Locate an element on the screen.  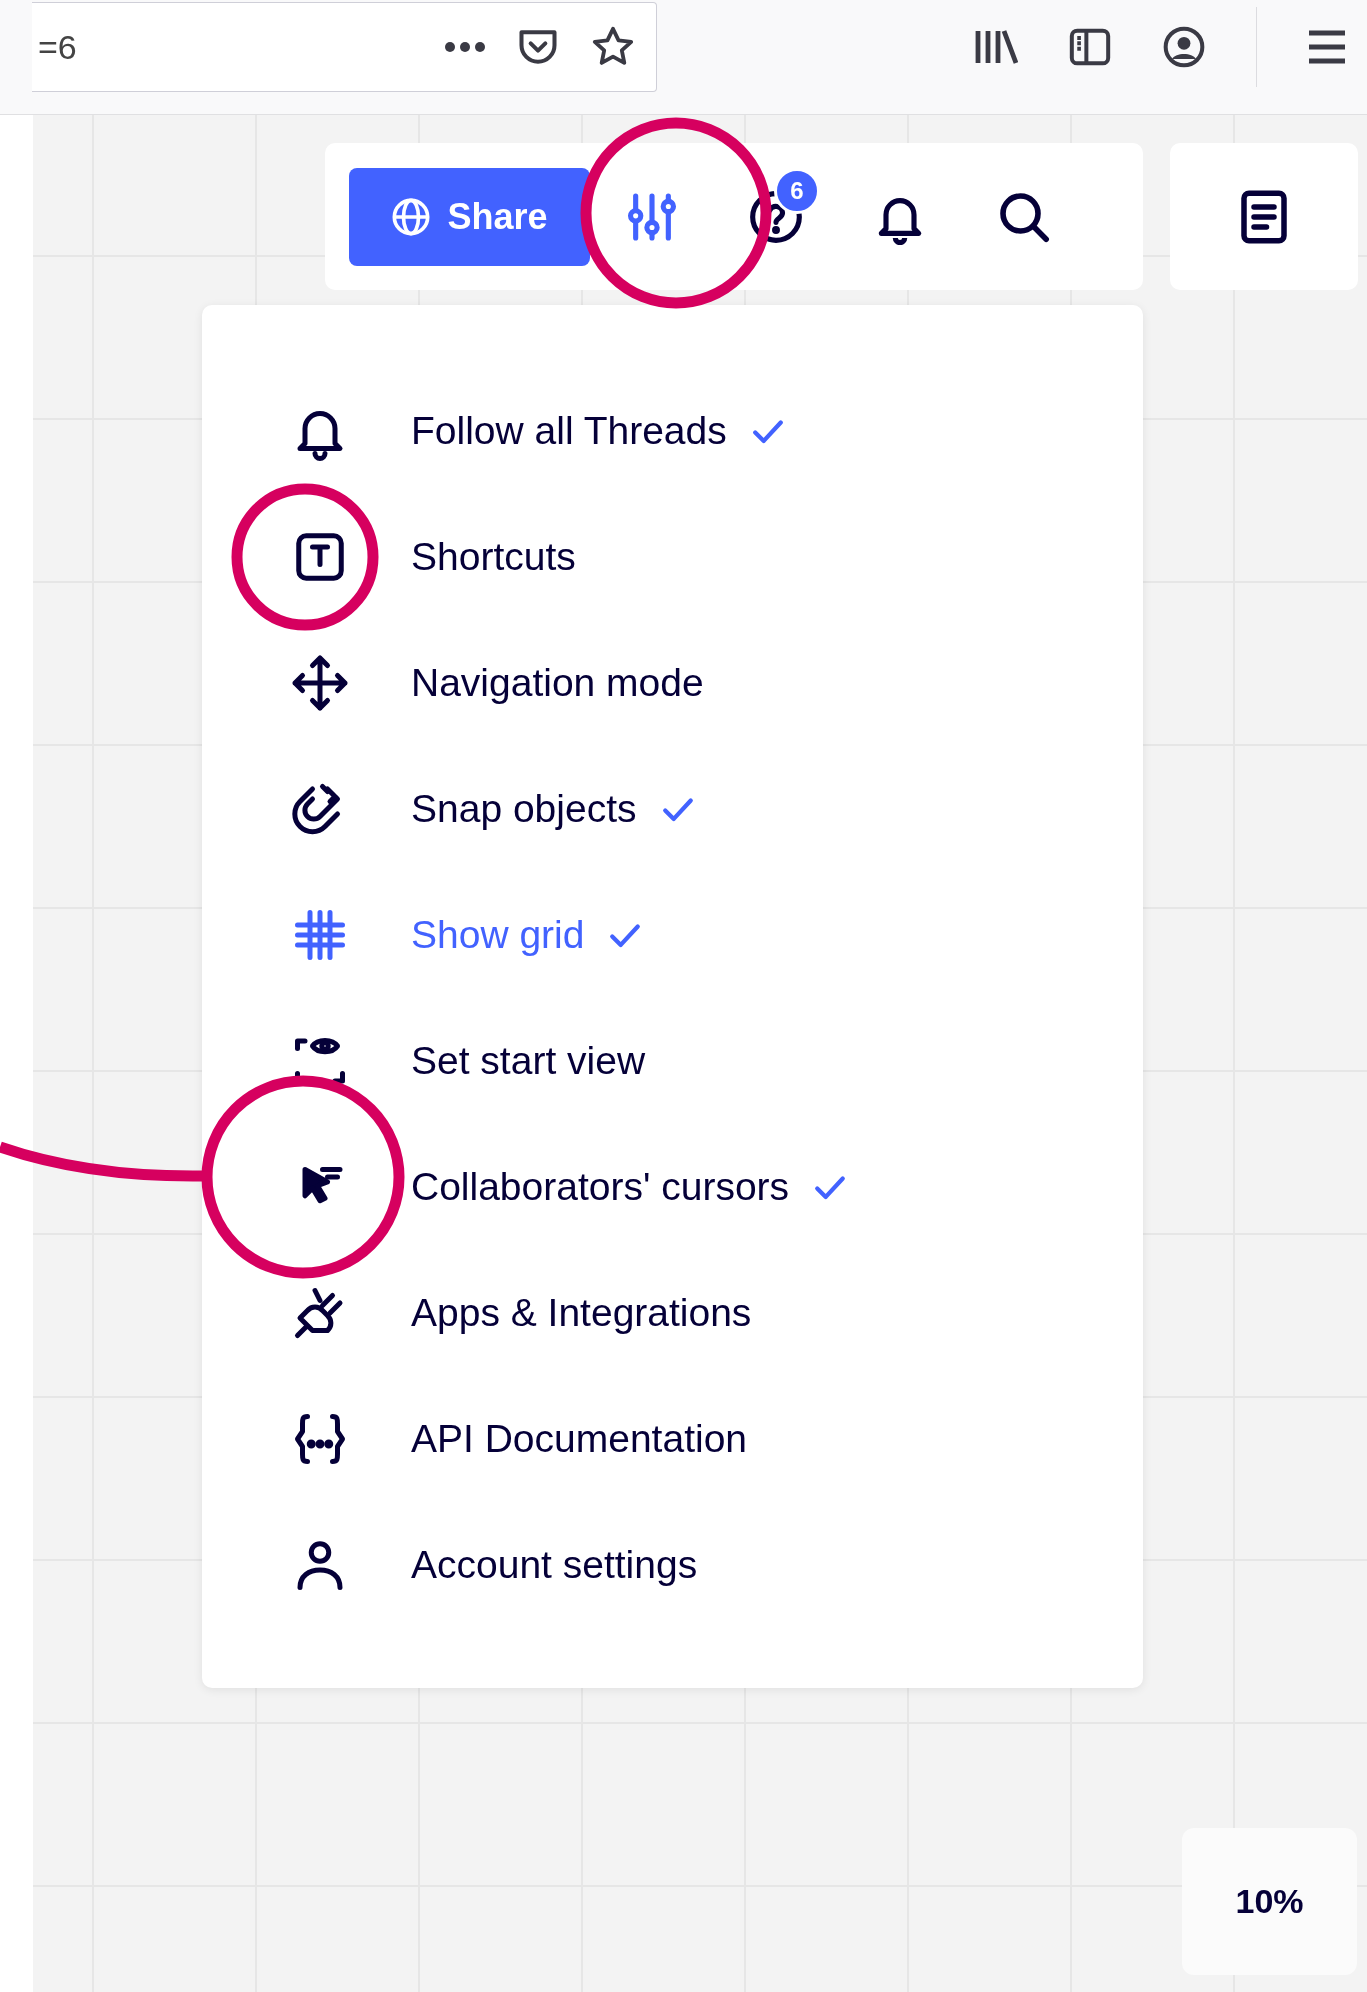
move-icon is located at coordinates (320, 683).